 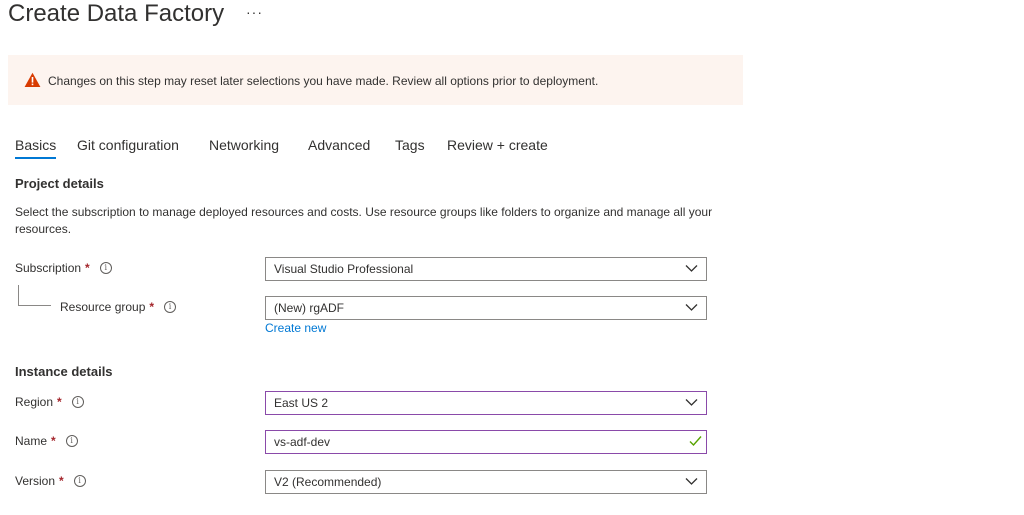 I want to click on region-label-text: Region, so click(x=34, y=402).